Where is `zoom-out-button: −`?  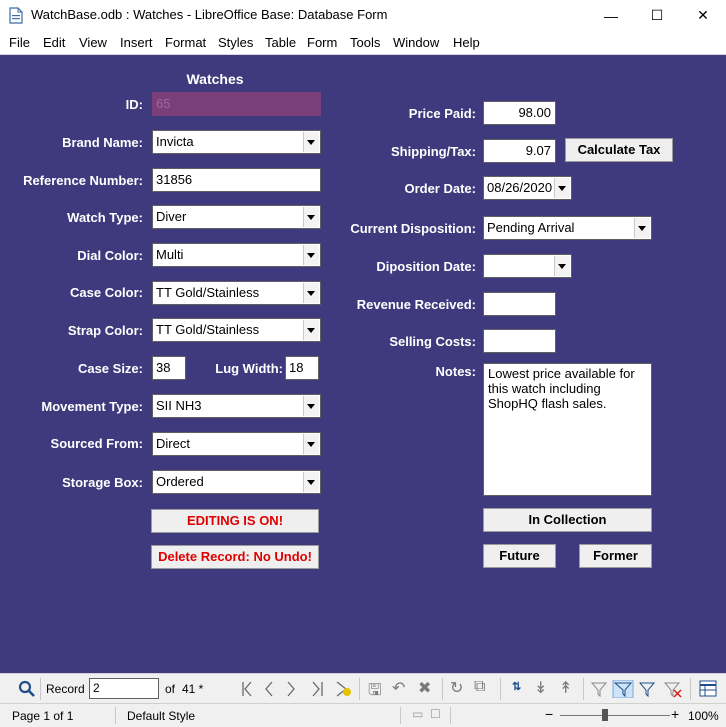 zoom-out-button: − is located at coordinates (549, 714).